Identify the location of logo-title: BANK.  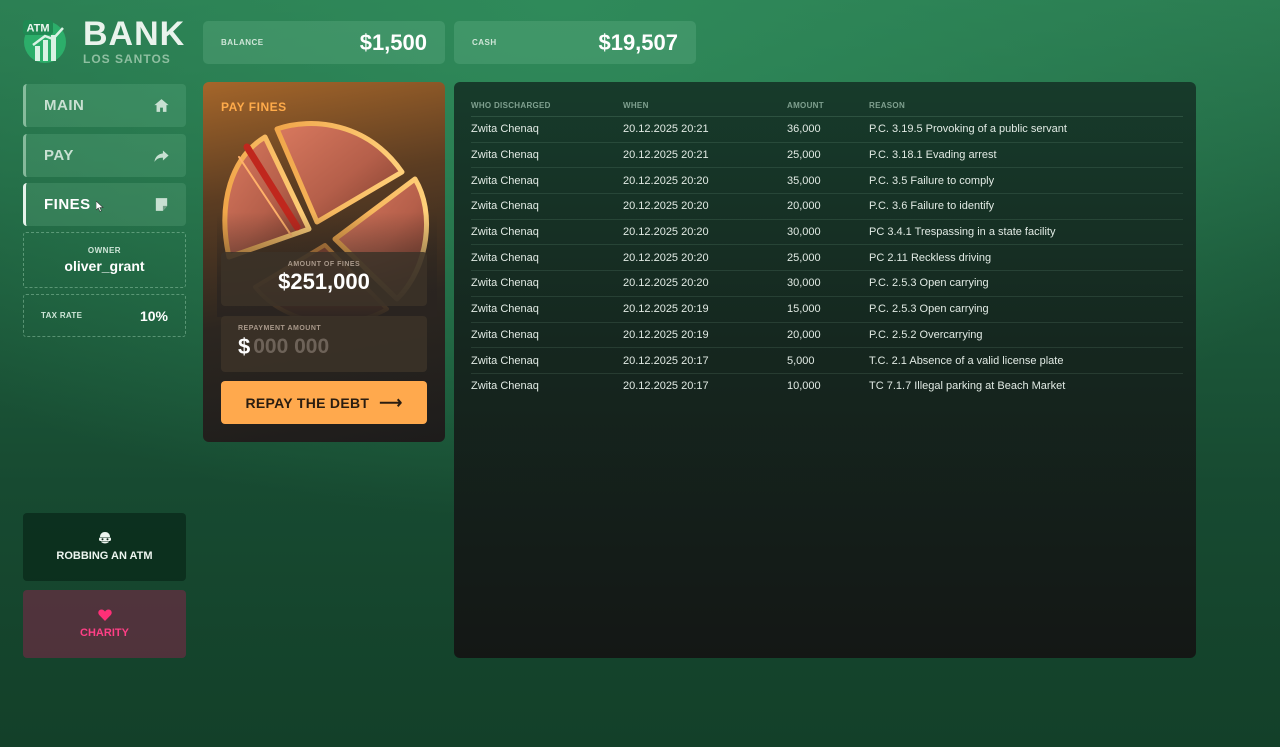
(134, 34).